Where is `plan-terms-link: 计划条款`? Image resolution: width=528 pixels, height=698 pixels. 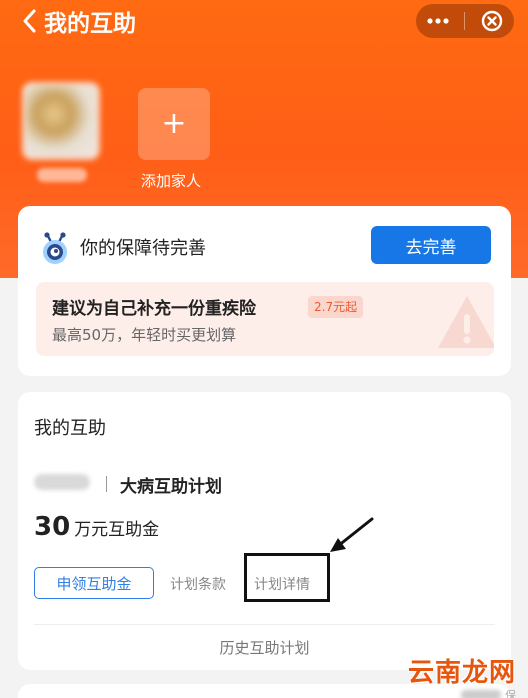 plan-terms-link: 计划条款 is located at coordinates (198, 584).